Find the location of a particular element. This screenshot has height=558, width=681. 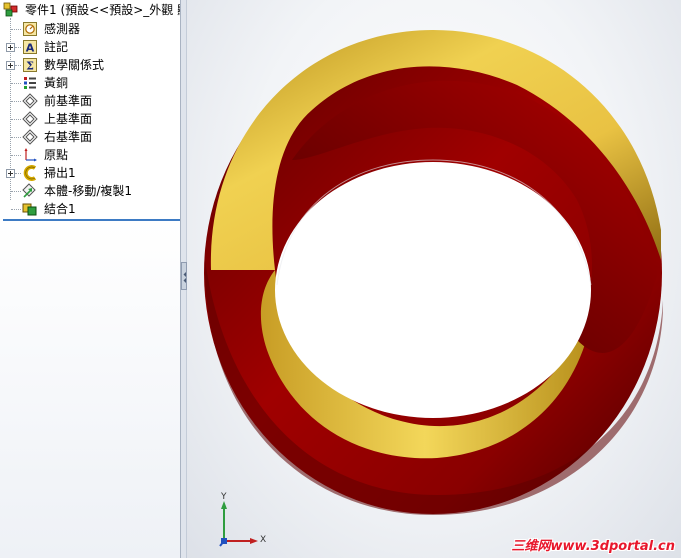

tree-item-sensors: 感測器 is located at coordinates (90, 29).